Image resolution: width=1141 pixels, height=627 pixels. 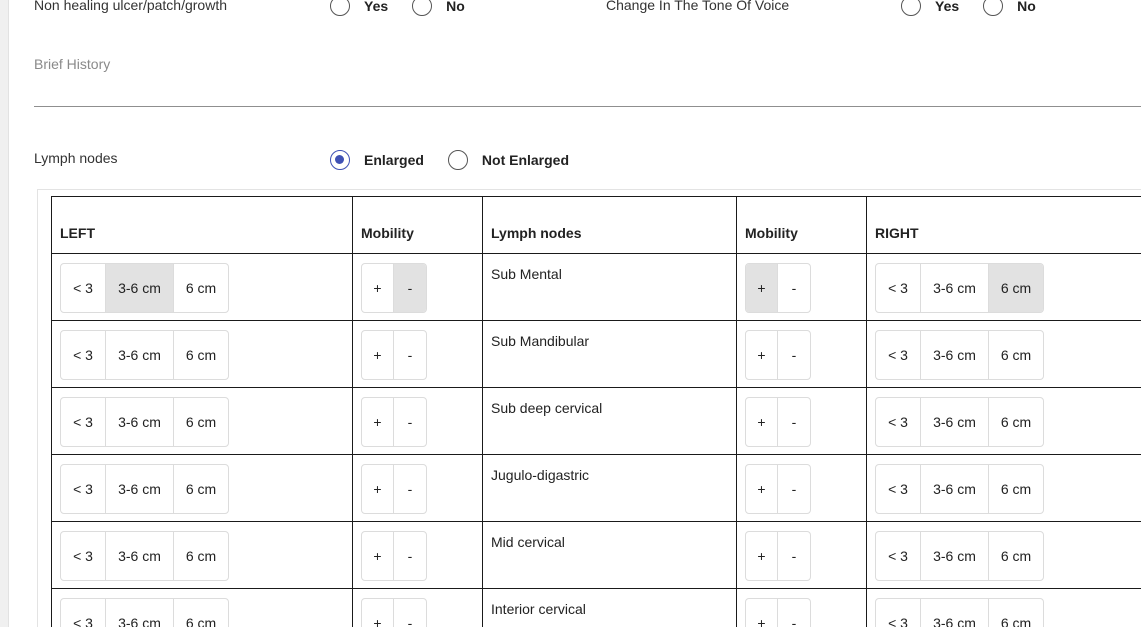 What do you see at coordinates (1003, 225) in the screenshot?
I see `header-right: RIGHT` at bounding box center [1003, 225].